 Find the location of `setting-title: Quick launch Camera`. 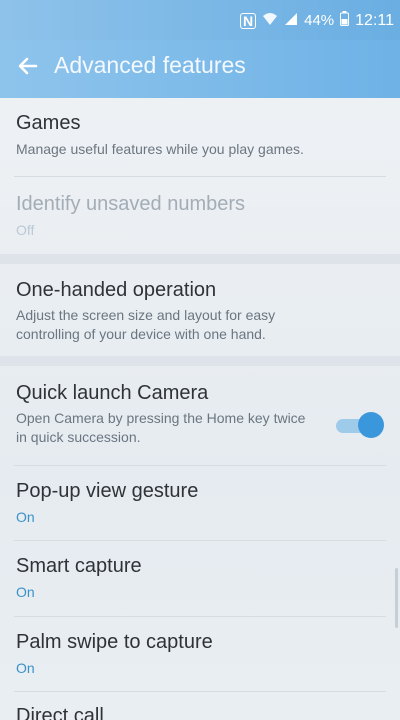

setting-title: Quick launch Camera is located at coordinates (112, 393).